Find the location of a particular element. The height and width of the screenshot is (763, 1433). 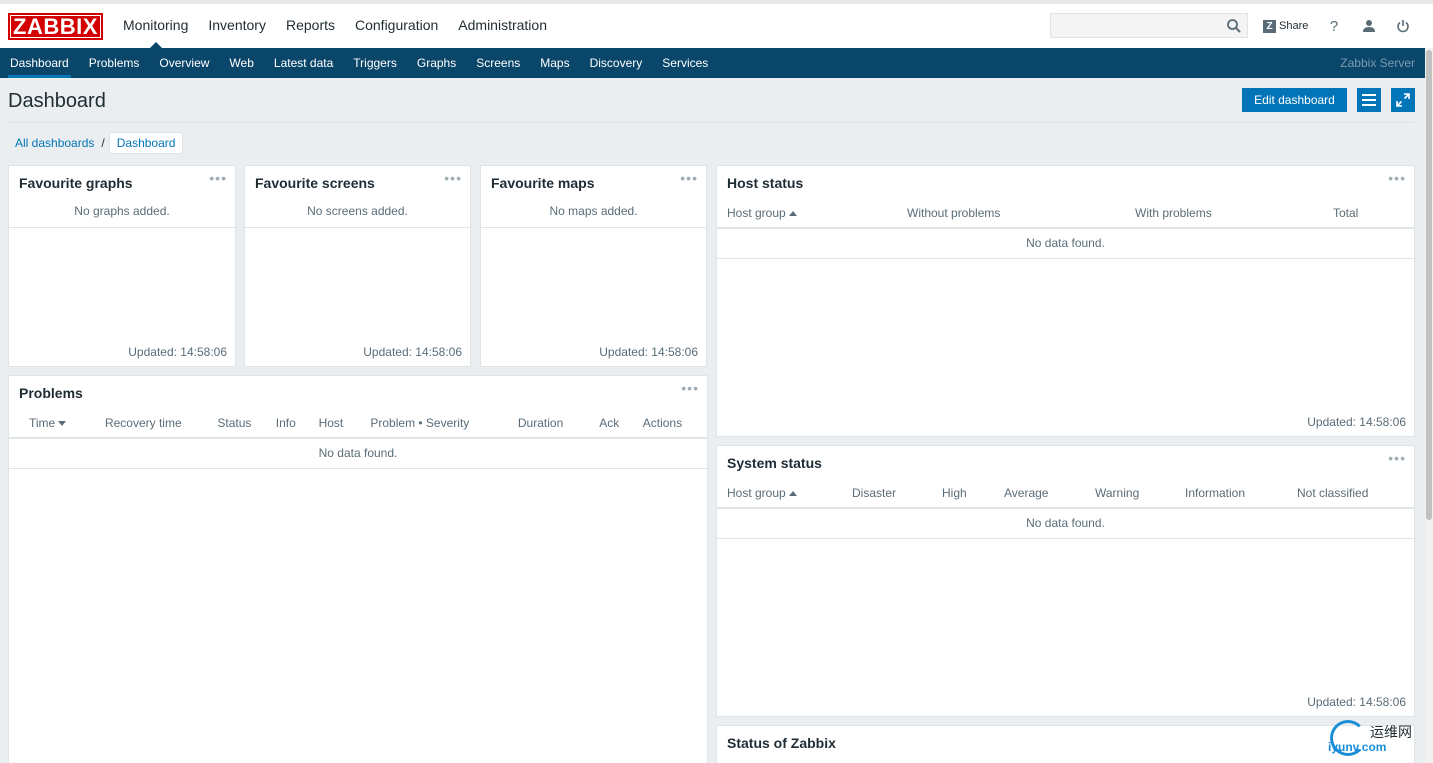

user-profile-icon is located at coordinates (1369, 26).